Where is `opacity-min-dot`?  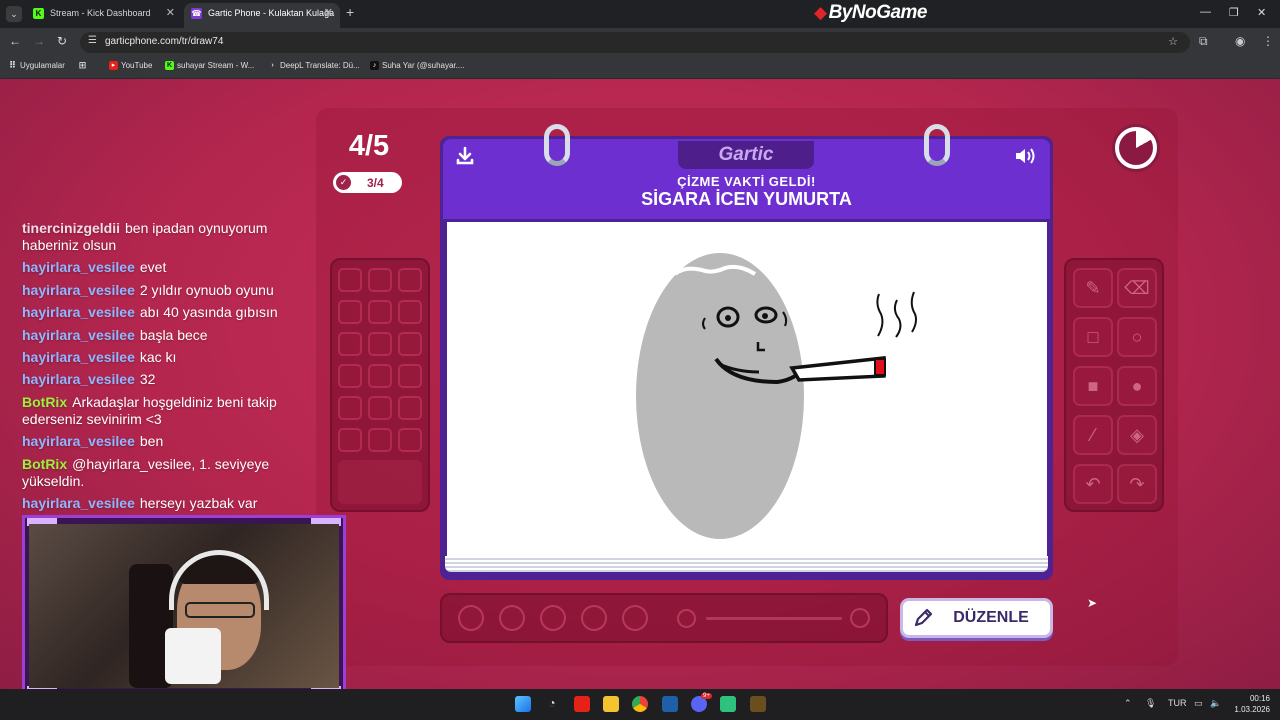
opacity-min-dot is located at coordinates (686, 618).